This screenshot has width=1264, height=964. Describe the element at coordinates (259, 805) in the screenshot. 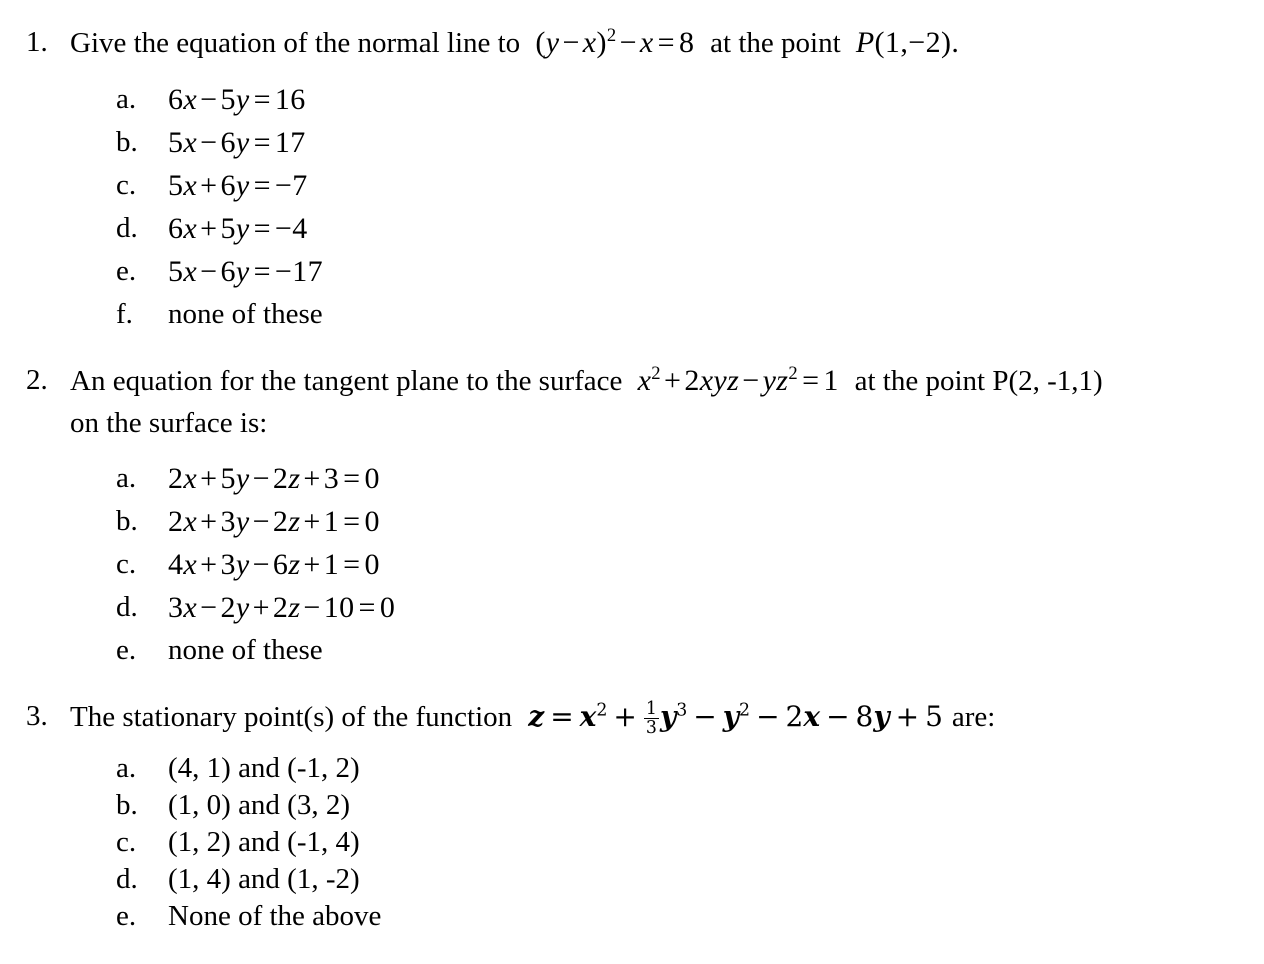

I see `option-3b-body: (1, 0) and (3, 2)` at that location.